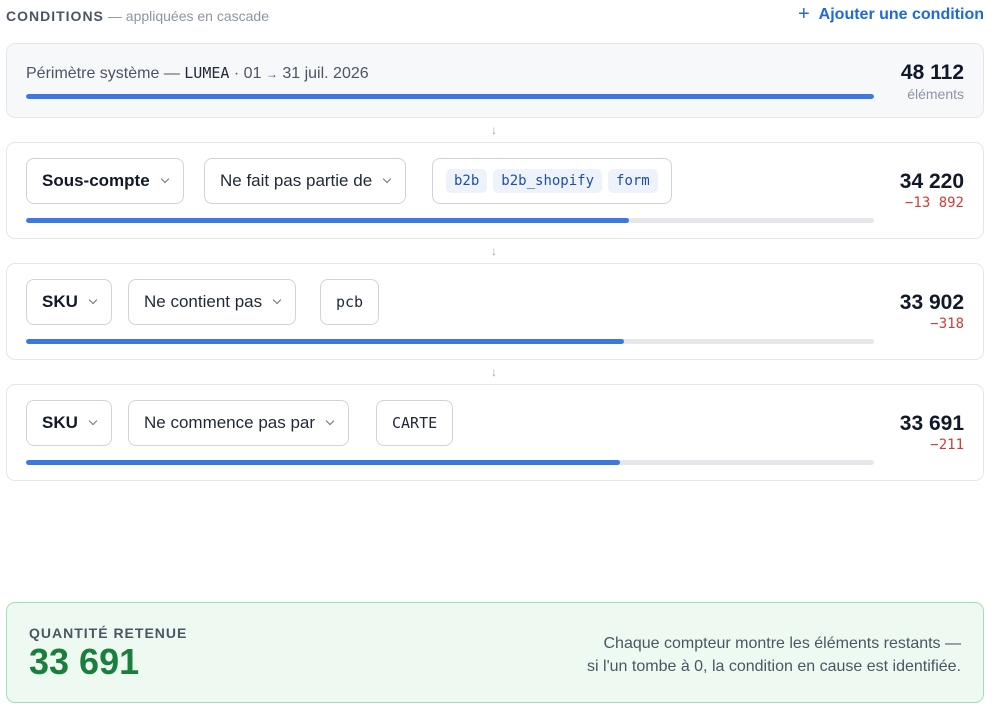  Describe the element at coordinates (252, 73) in the screenshot. I see `scope-date-start: 01` at that location.